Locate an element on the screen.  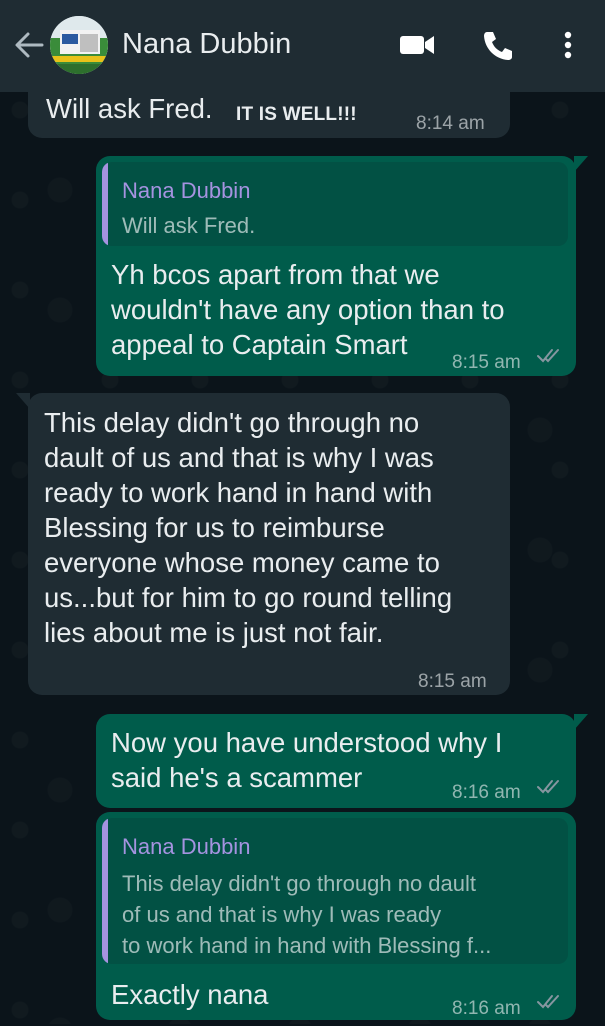
arrow-left-icon is located at coordinates (29, 45).